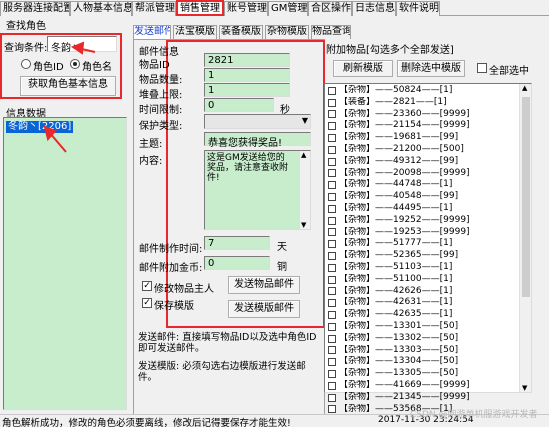 This screenshot has width=549, height=427. I want to click on attach-item-row: 【杂物】——40548——[99], so click(423, 197).